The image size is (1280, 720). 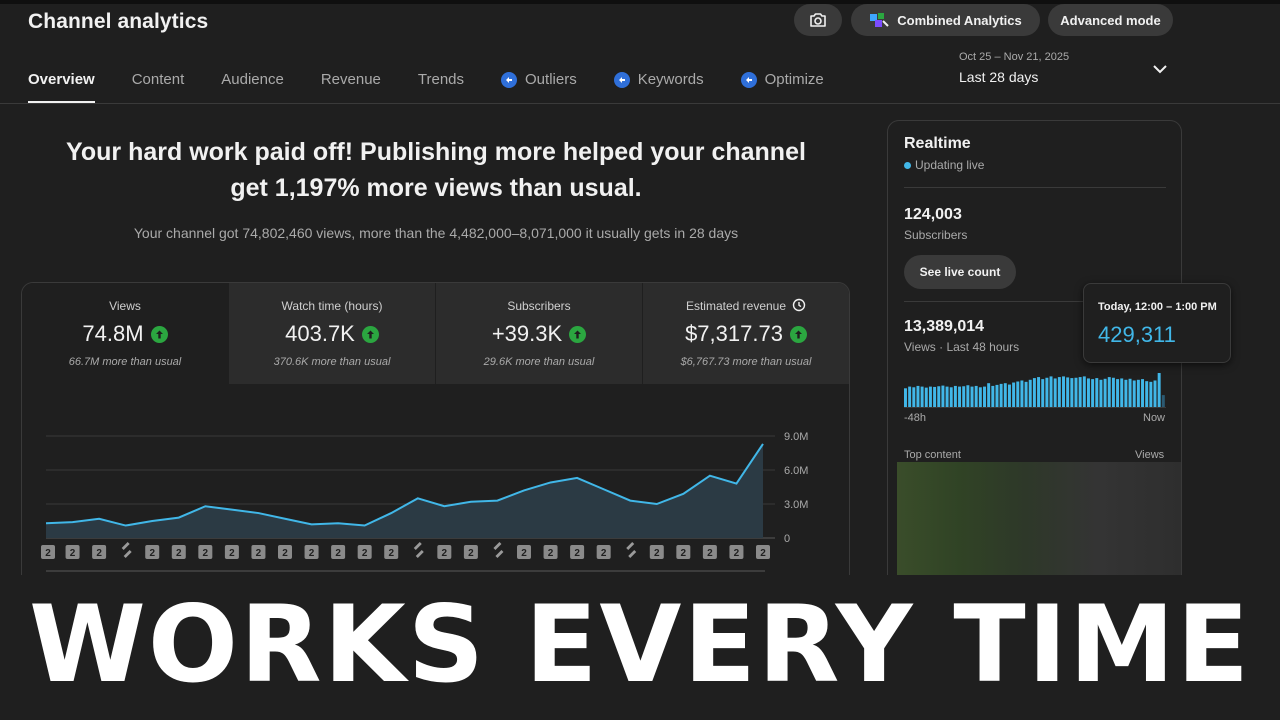 What do you see at coordinates (945, 20) in the screenshot?
I see `combined-analytics-button: Combined Analytics` at bounding box center [945, 20].